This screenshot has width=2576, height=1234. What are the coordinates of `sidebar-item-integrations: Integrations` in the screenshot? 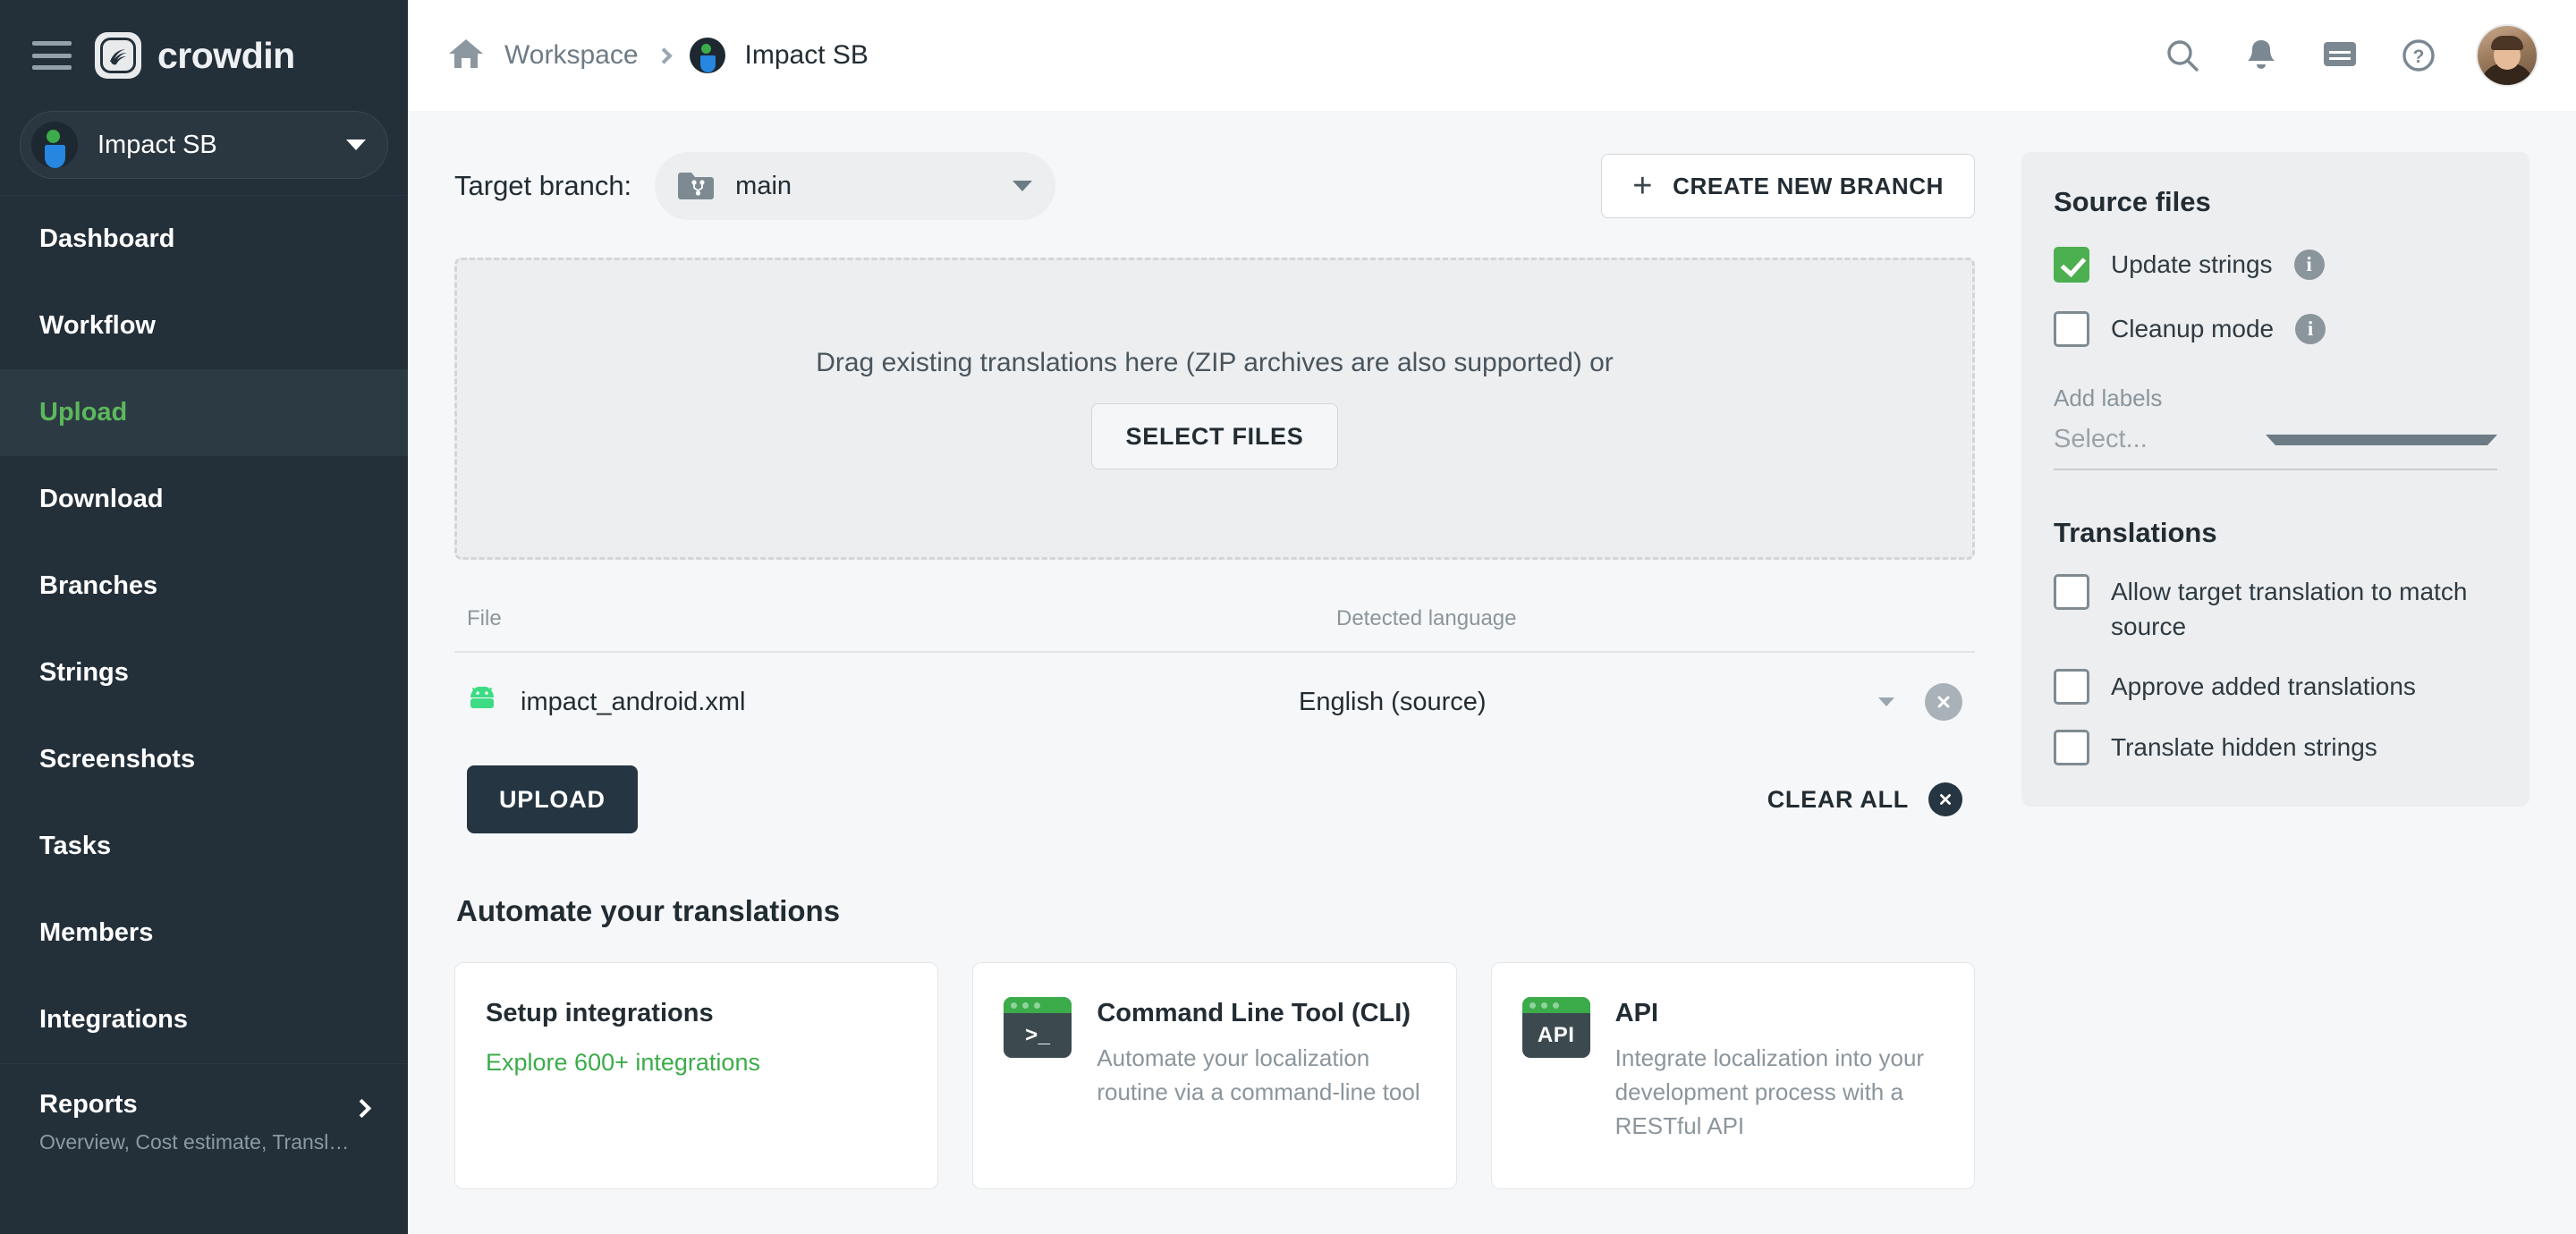 It's located at (204, 1020).